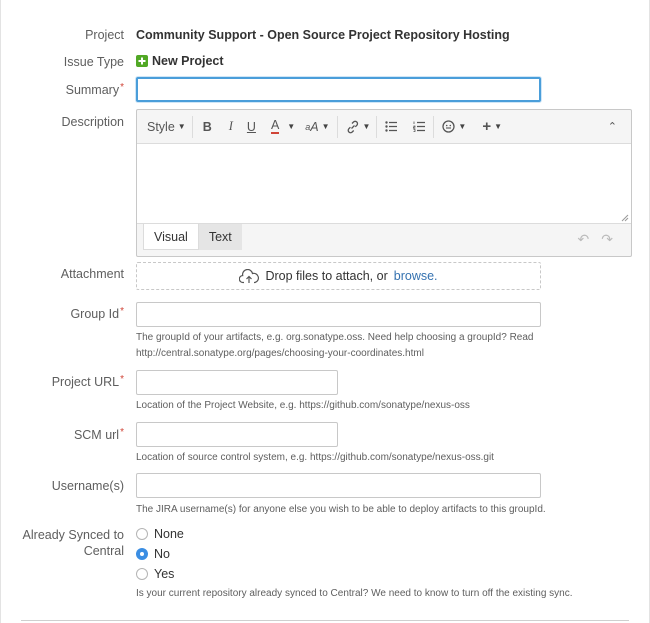  Describe the element at coordinates (104, 35) in the screenshot. I see `project-label: Project` at that location.